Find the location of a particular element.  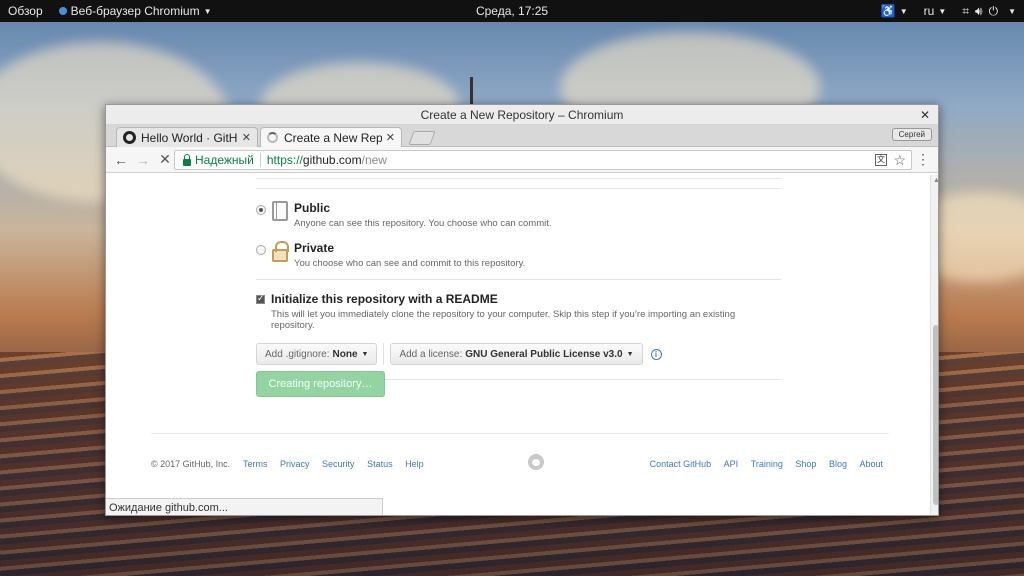

scroll-up-icon: ▲ is located at coordinates (935, 180).